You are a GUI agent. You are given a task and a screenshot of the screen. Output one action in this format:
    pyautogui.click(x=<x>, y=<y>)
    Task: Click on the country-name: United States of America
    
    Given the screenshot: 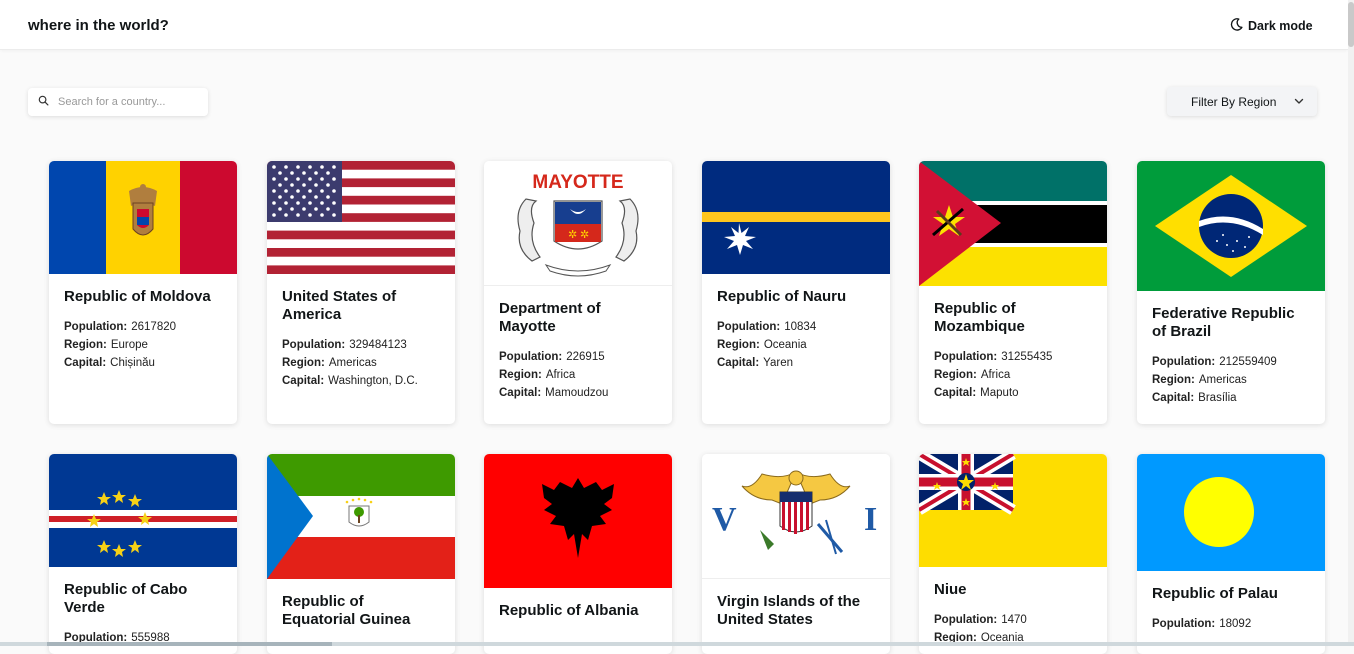 What is the action you would take?
    pyautogui.click(x=361, y=306)
    